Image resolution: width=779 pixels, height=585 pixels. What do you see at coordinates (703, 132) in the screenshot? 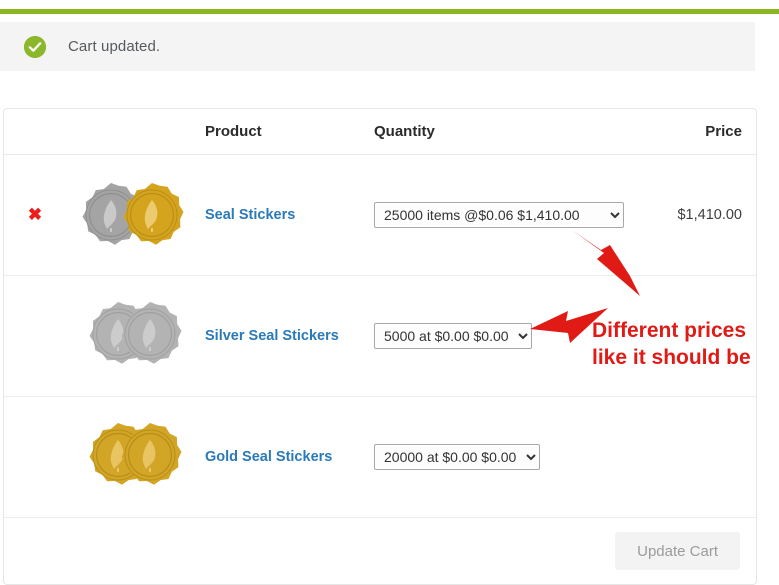
I see `header-price: Price` at bounding box center [703, 132].